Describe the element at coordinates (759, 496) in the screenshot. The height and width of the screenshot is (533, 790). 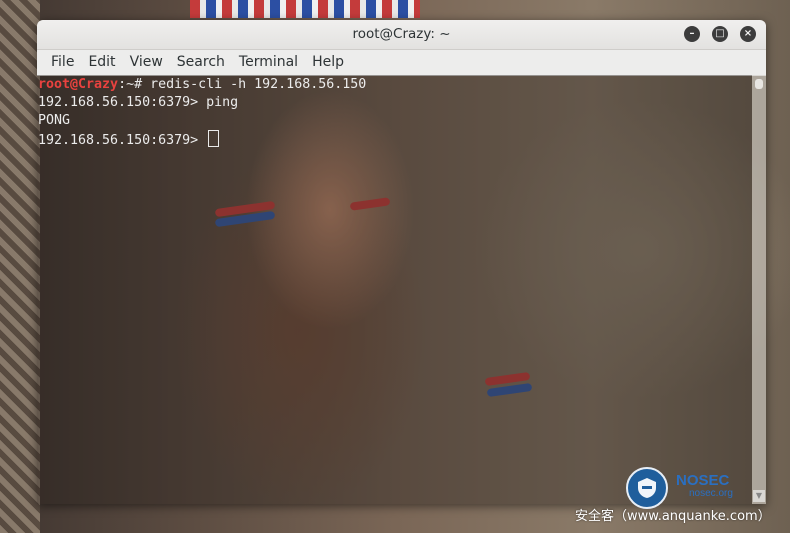
I see `scroll-down-arrow-icon: ▼` at that location.